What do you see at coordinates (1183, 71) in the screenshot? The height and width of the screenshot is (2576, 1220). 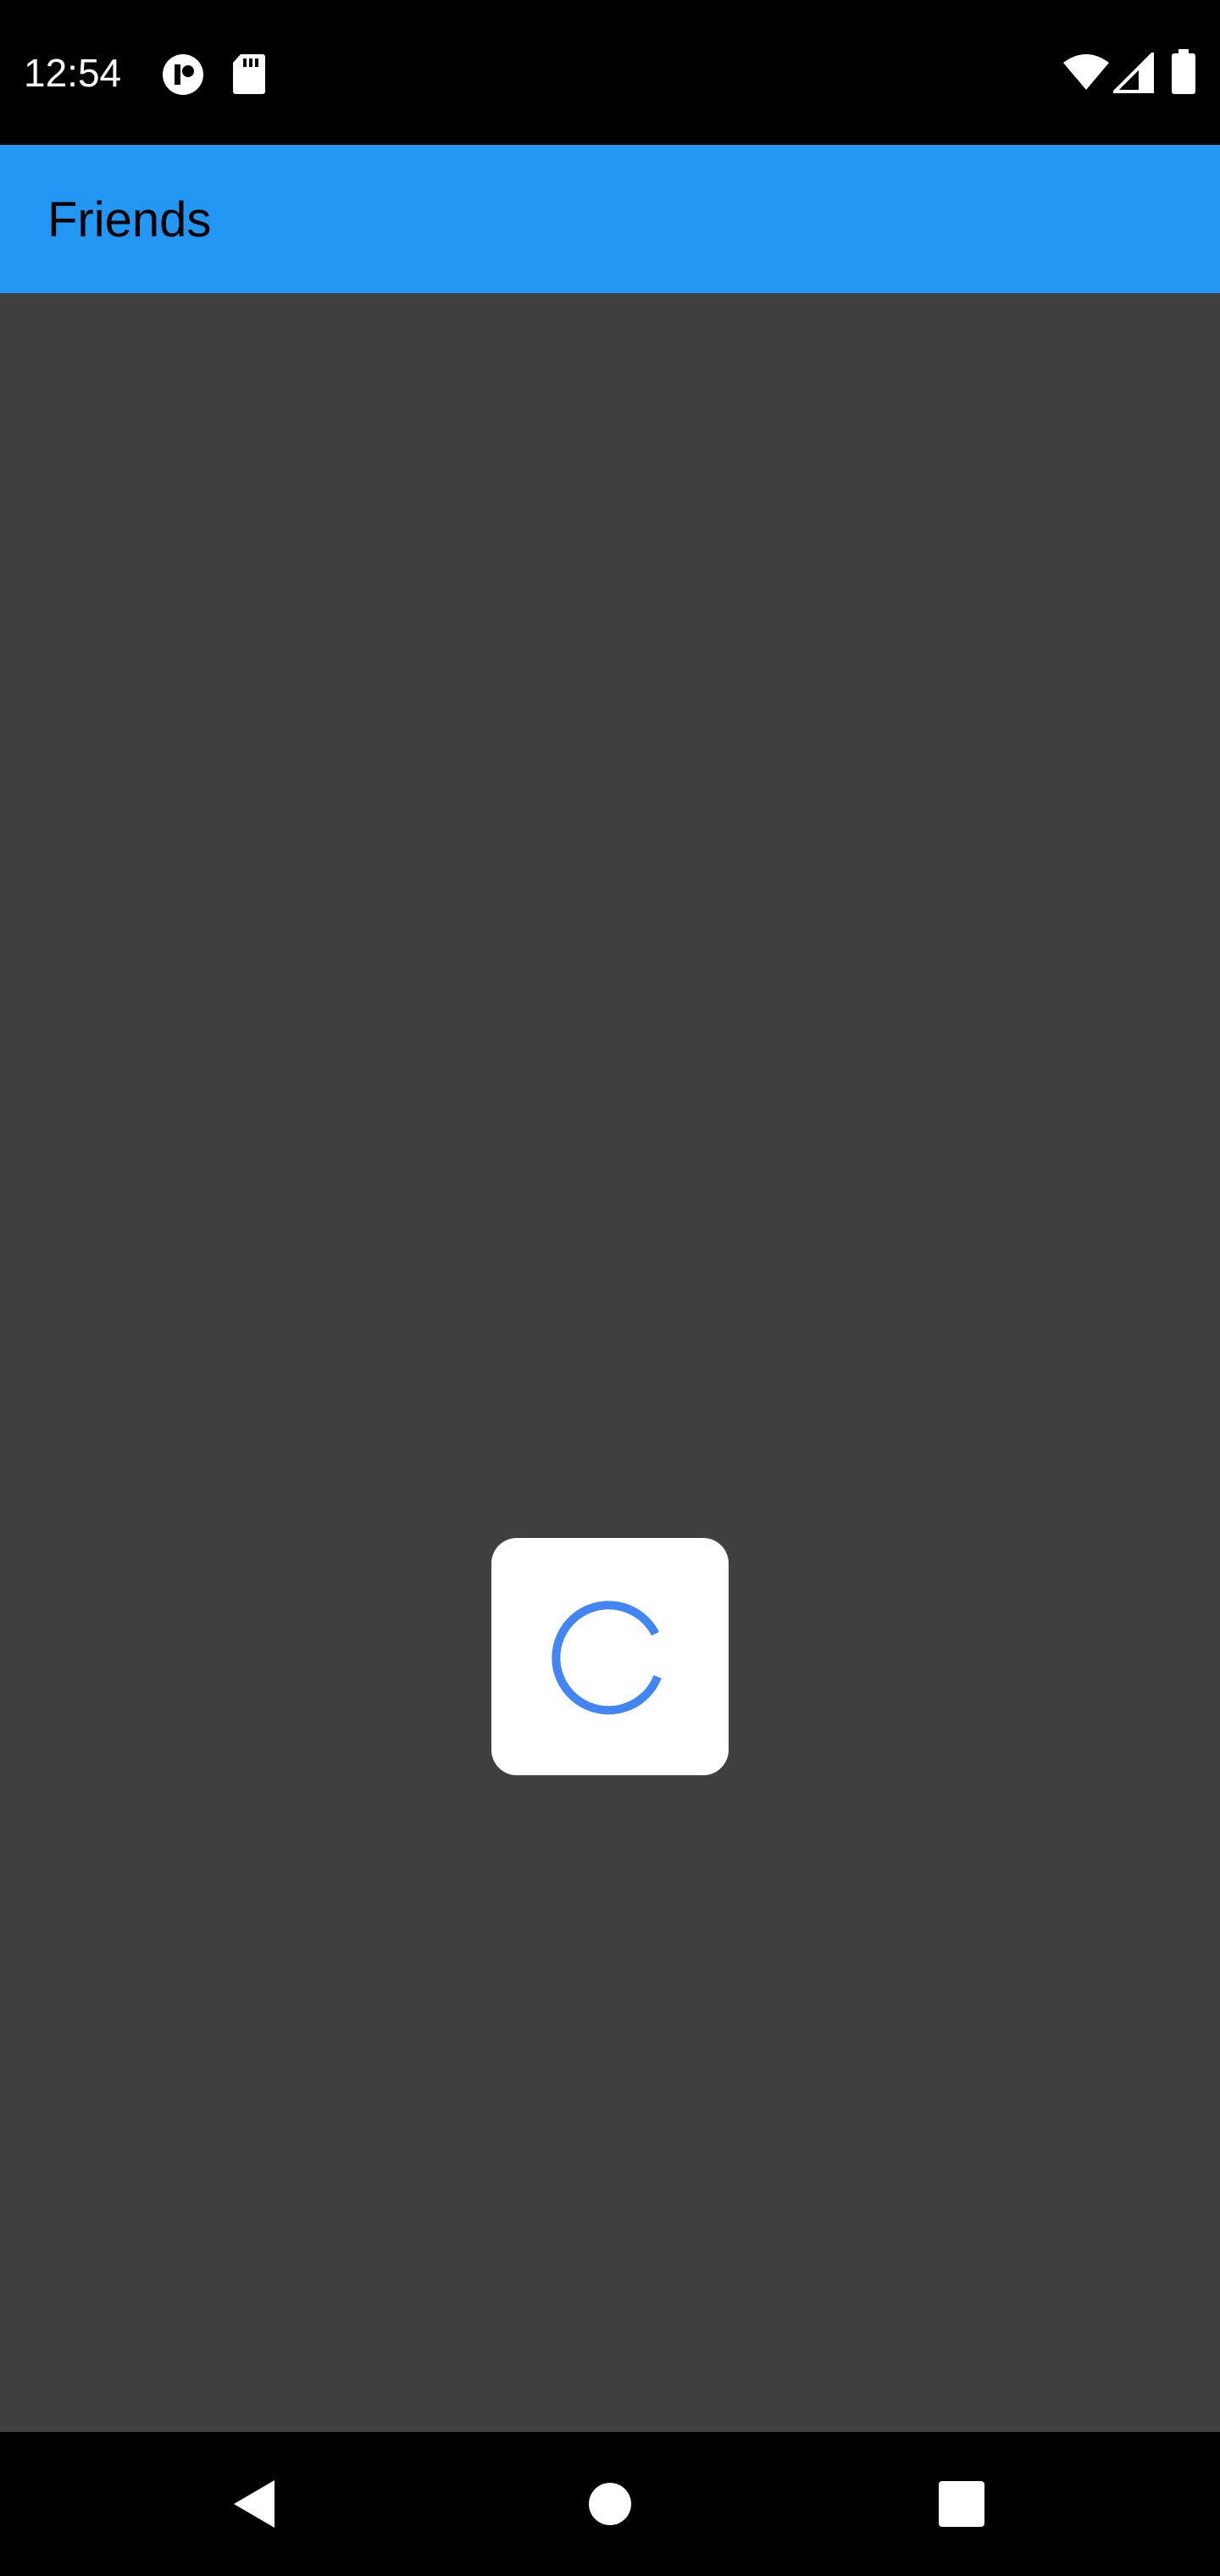 I see `battery-icon` at bounding box center [1183, 71].